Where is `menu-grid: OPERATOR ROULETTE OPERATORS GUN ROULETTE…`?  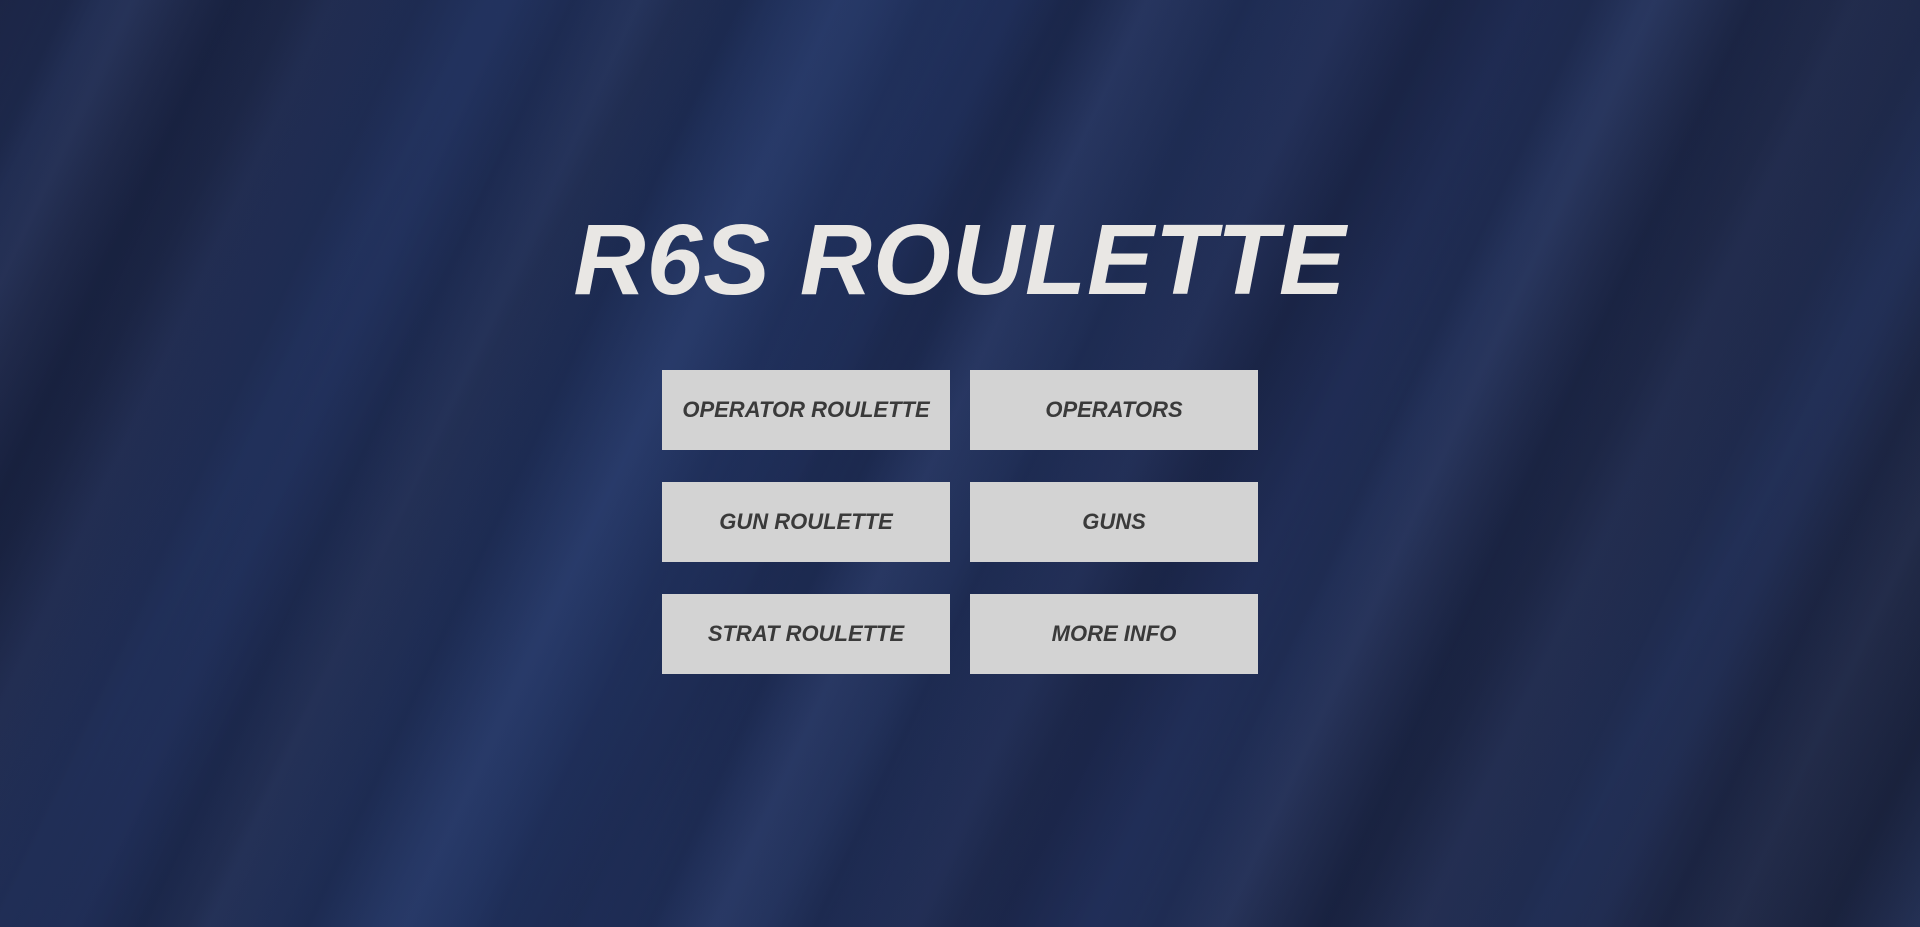
menu-grid: OPERATOR ROULETTE OPERATORS GUN ROULETTE… is located at coordinates (960, 522).